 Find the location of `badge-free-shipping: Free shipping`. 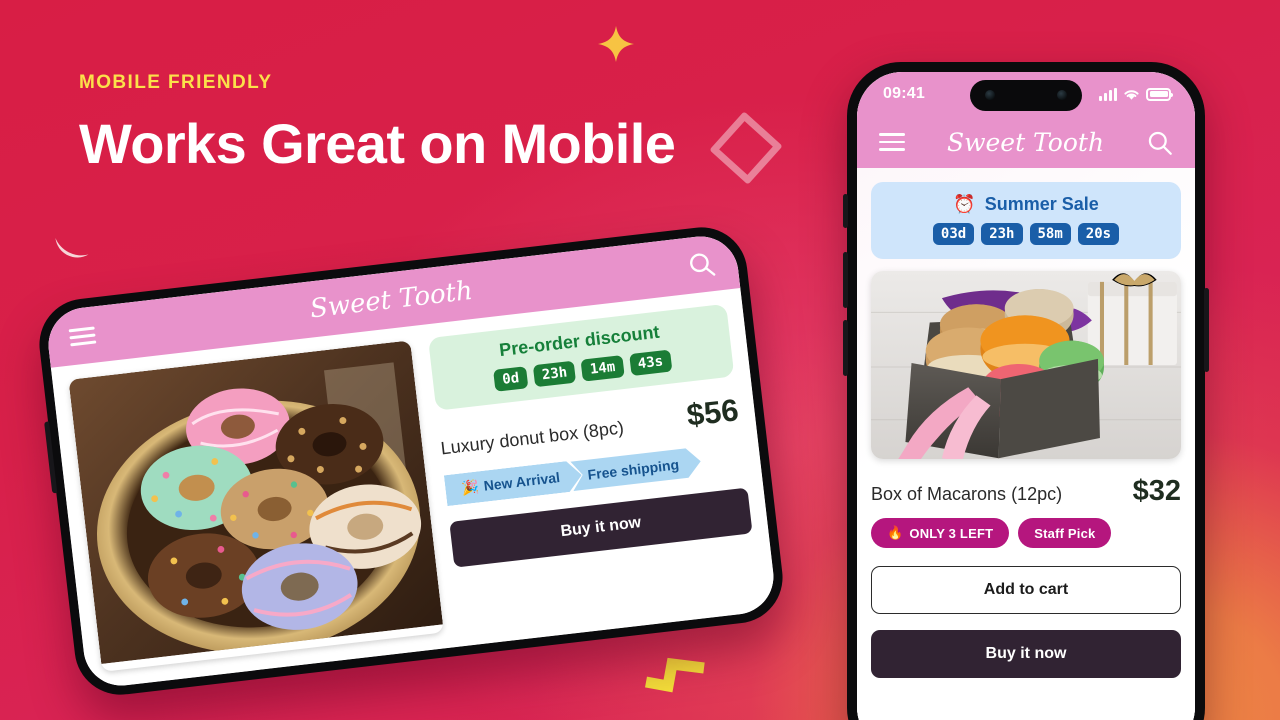

badge-free-shipping: Free shipping is located at coordinates (636, 468).